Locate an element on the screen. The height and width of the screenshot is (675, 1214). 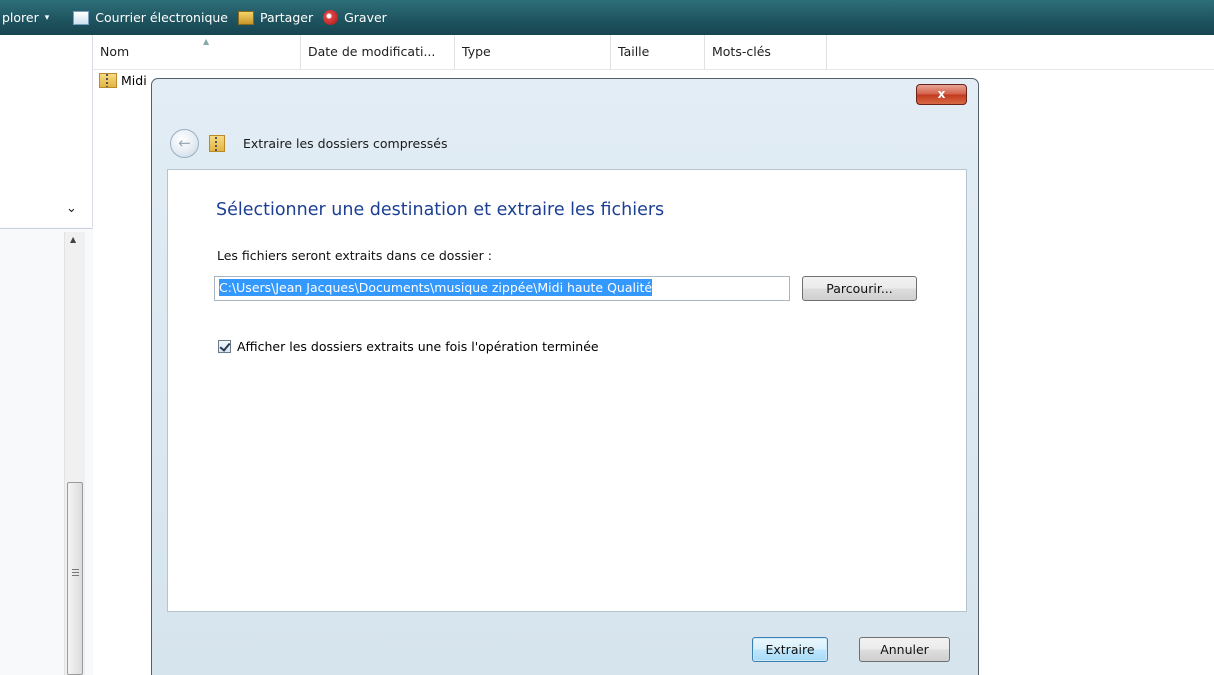
close-button: x is located at coordinates (941, 94).